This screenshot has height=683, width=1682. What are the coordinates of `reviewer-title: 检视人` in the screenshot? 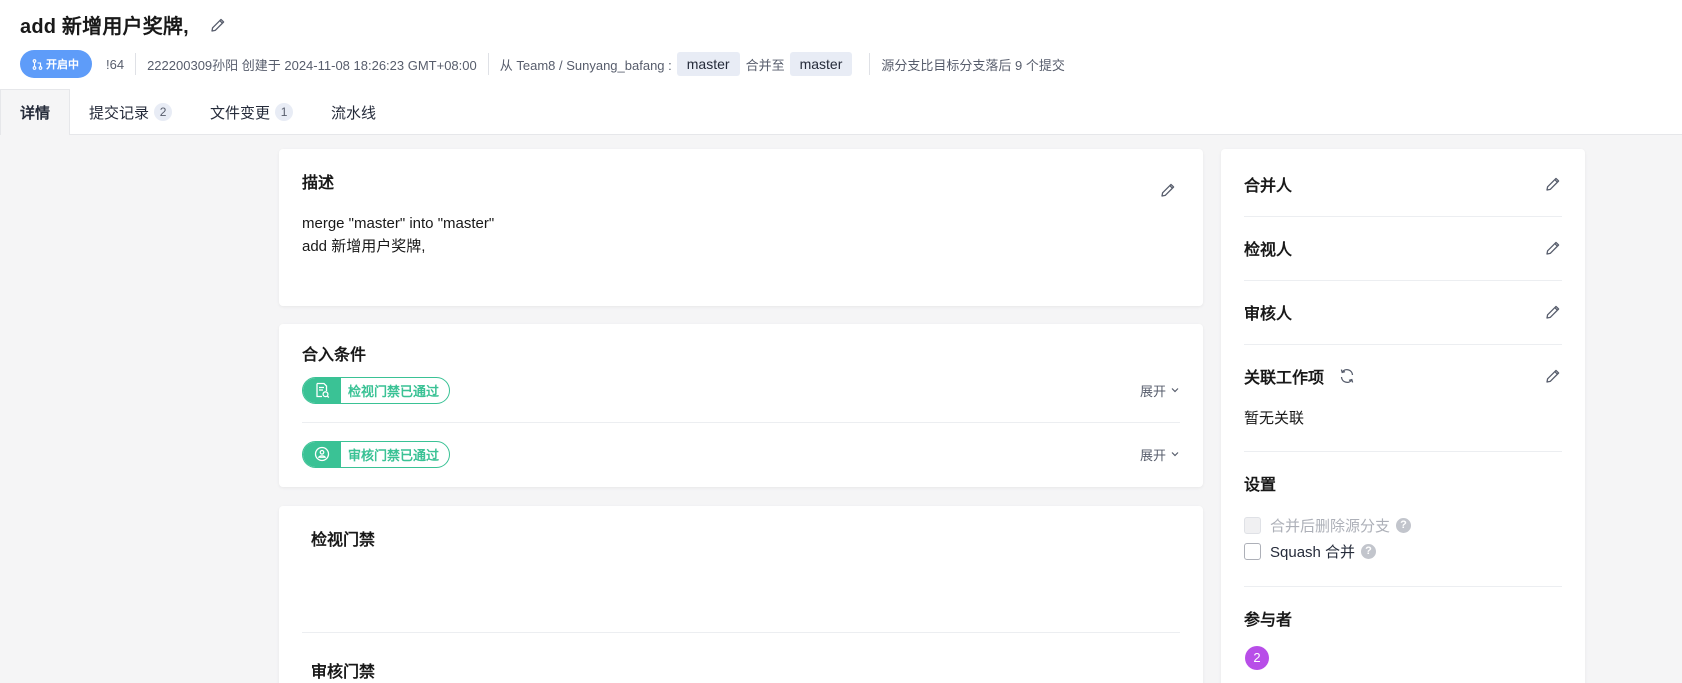 It's located at (1268, 250).